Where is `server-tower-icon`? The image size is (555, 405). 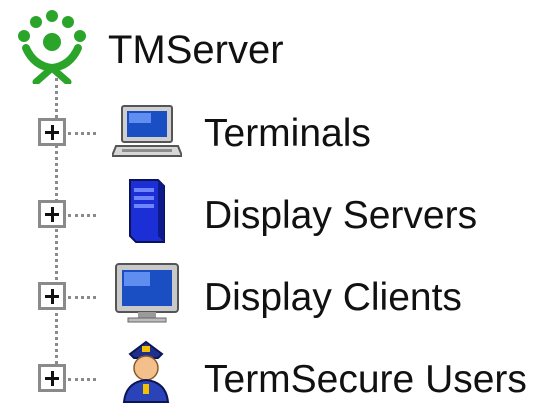 server-tower-icon is located at coordinates (147, 211).